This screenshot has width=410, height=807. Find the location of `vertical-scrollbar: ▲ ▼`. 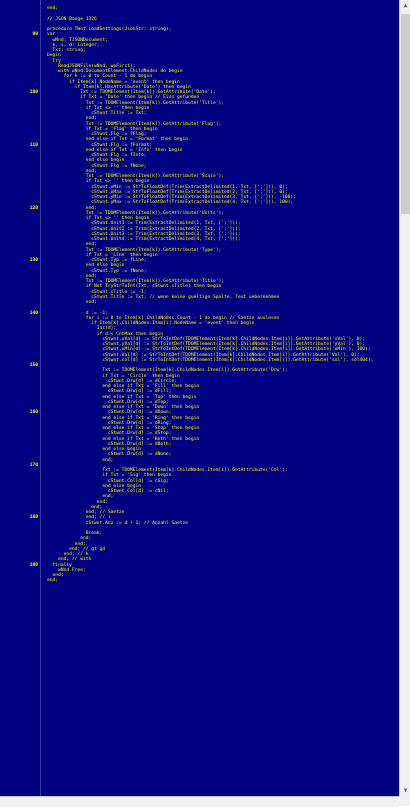

vertical-scrollbar: ▲ ▼ is located at coordinates (404, 398).